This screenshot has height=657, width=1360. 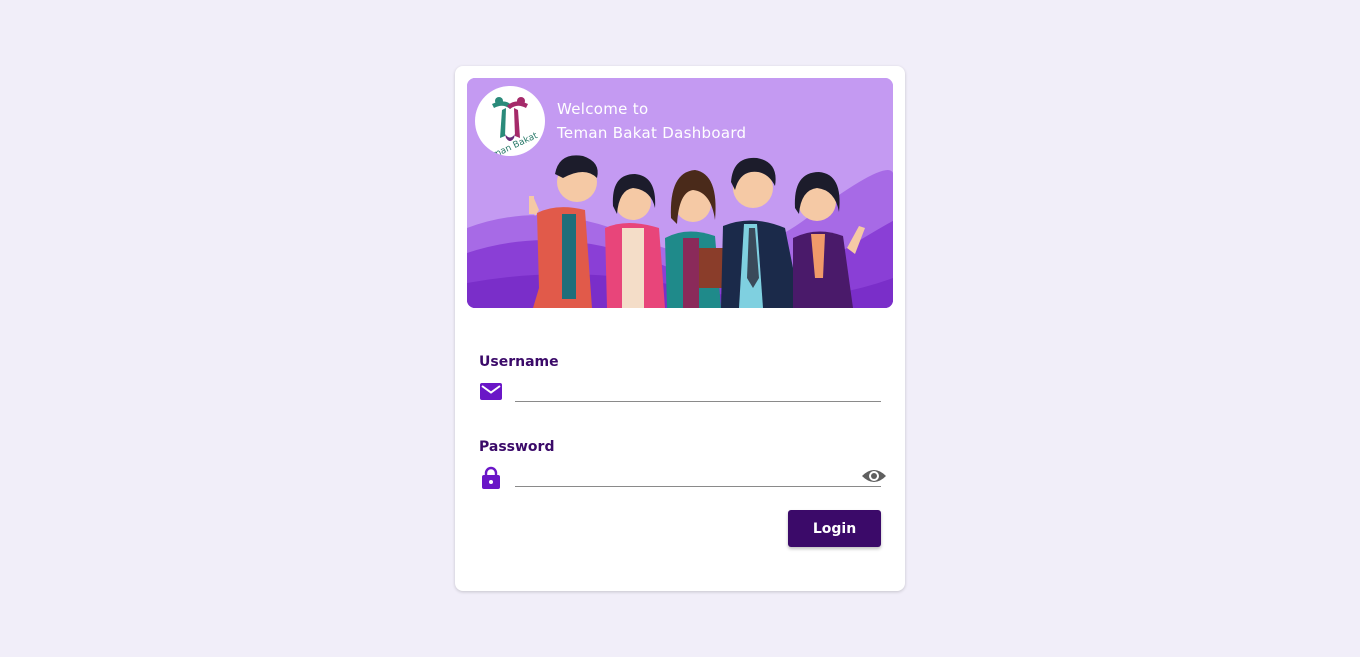 What do you see at coordinates (603, 109) in the screenshot?
I see `welcome-line-1: Welcome to` at bounding box center [603, 109].